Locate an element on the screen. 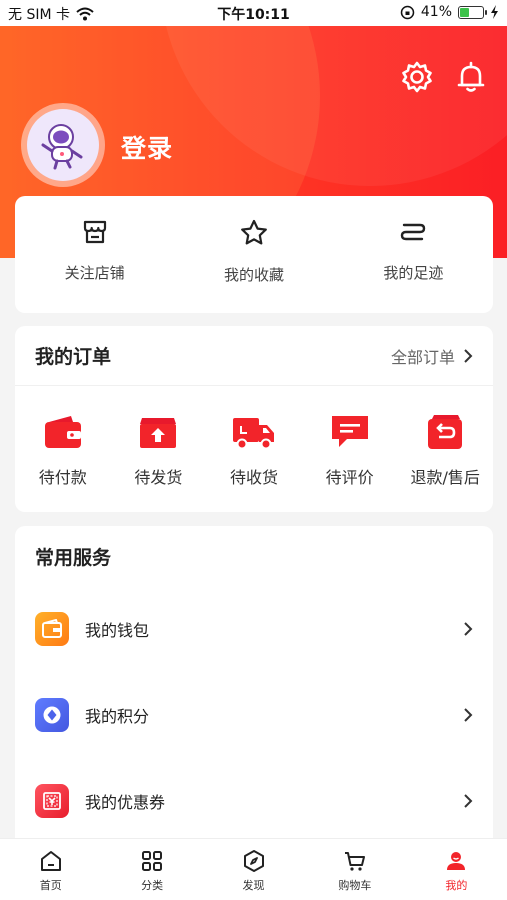 Image resolution: width=507 pixels, height=900 pixels. service-wallet: 我的钱包 is located at coordinates (254, 629).